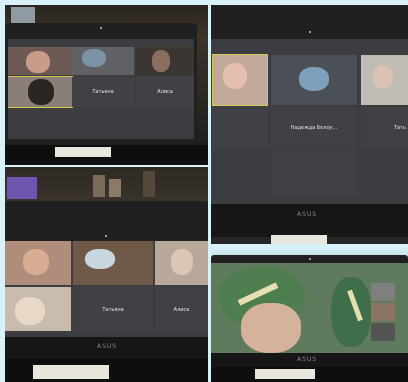 The height and width of the screenshot is (382, 408). What do you see at coordinates (240, 128) in the screenshot?
I see `participant-tile-empty` at bounding box center [240, 128].